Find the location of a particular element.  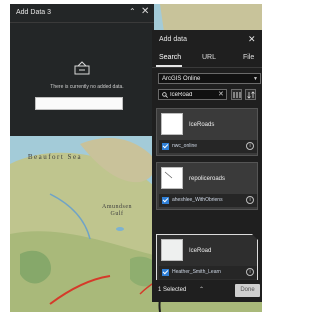

chevron-down-icon: ▼ is located at coordinates (255, 79).